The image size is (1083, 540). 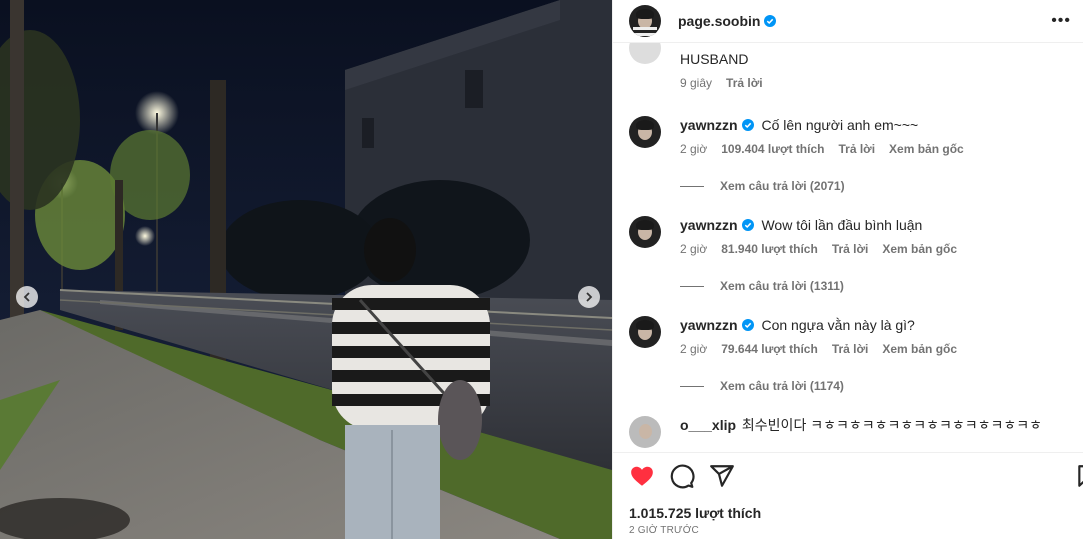 What do you see at coordinates (714, 59) in the screenshot?
I see `comment-text: HUSBAND` at bounding box center [714, 59].